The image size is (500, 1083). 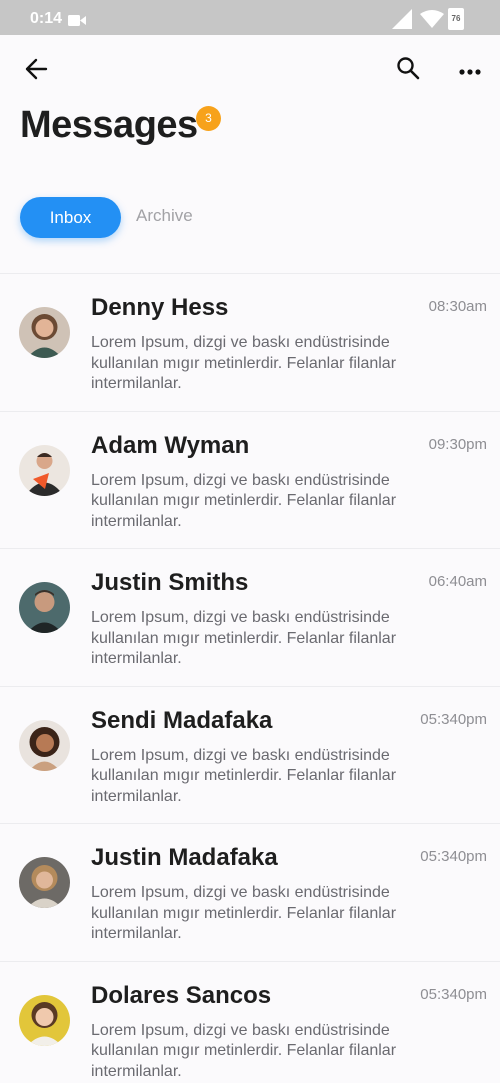 What do you see at coordinates (208, 118) in the screenshot?
I see `unread-count-badge: 3` at bounding box center [208, 118].